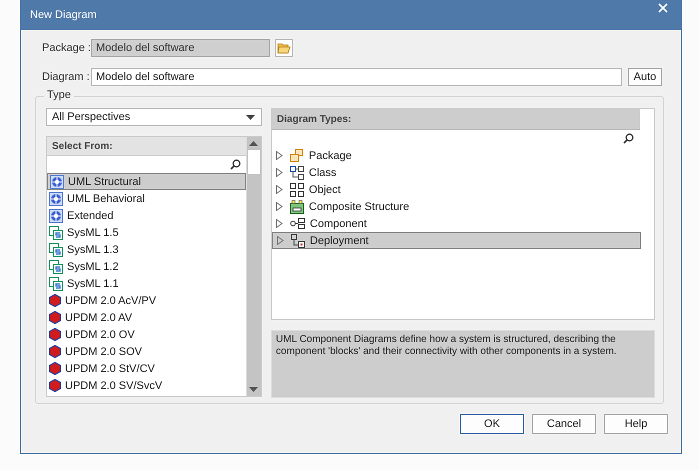 This screenshot has height=470, width=699. What do you see at coordinates (146, 146) in the screenshot?
I see `select-from-header: Select From:` at bounding box center [146, 146].